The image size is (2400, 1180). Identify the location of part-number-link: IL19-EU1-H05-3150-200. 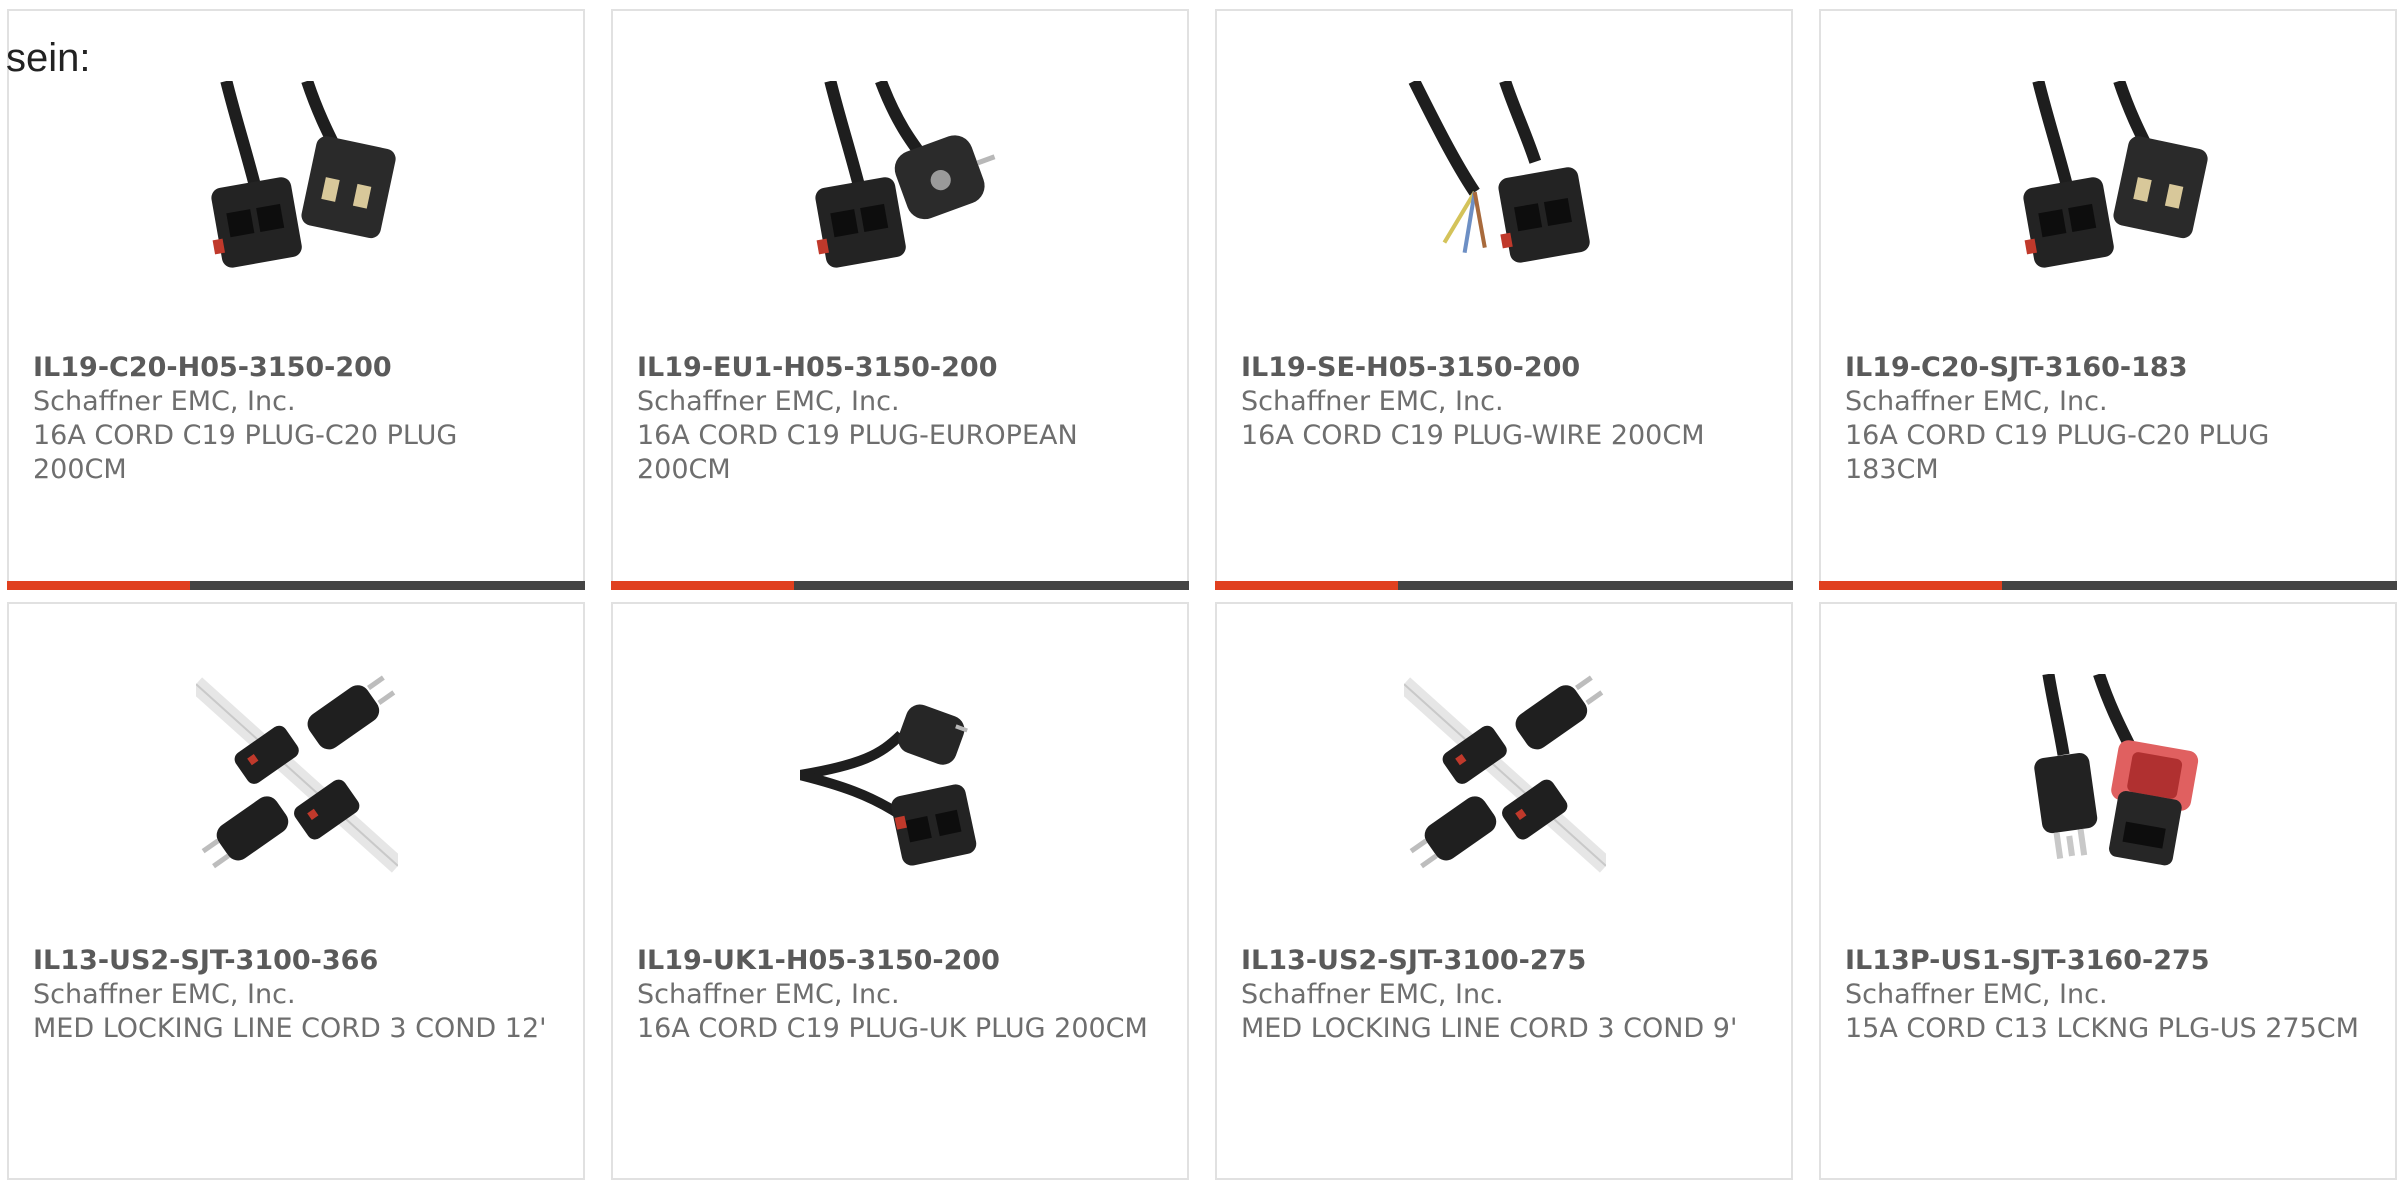
(897, 368).